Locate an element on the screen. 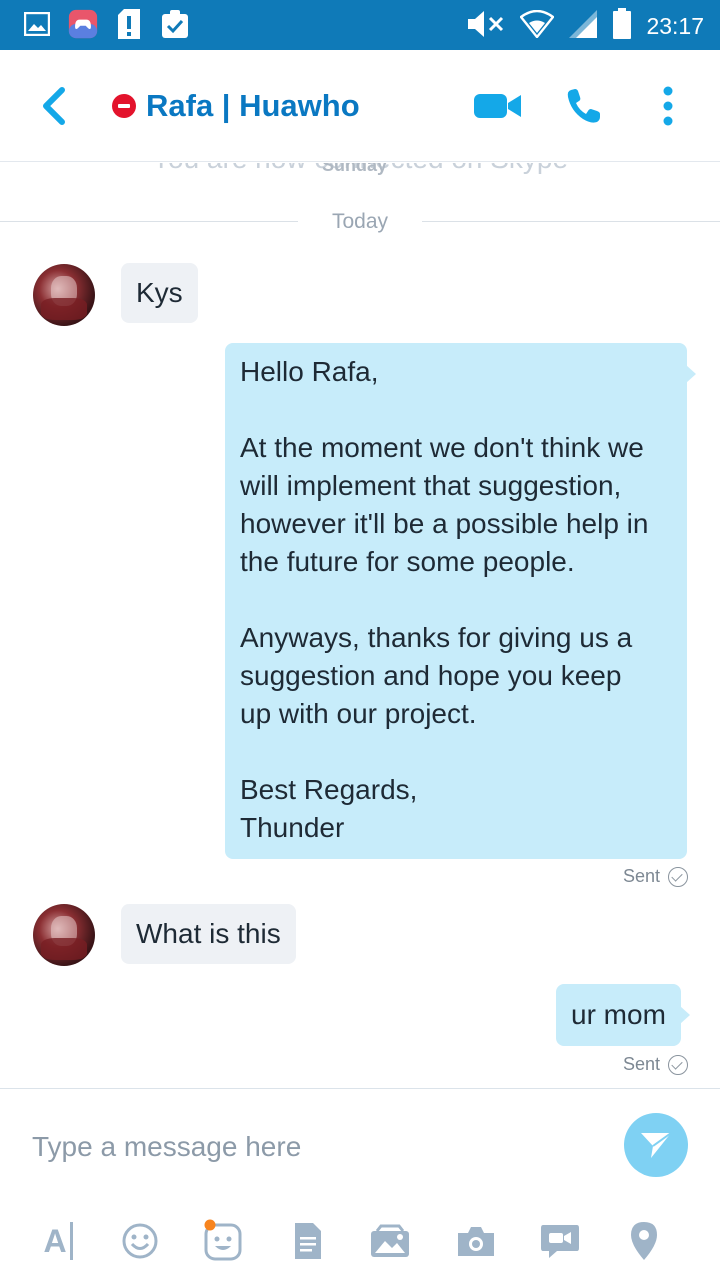  sticker-icon is located at coordinates (223, 1240).